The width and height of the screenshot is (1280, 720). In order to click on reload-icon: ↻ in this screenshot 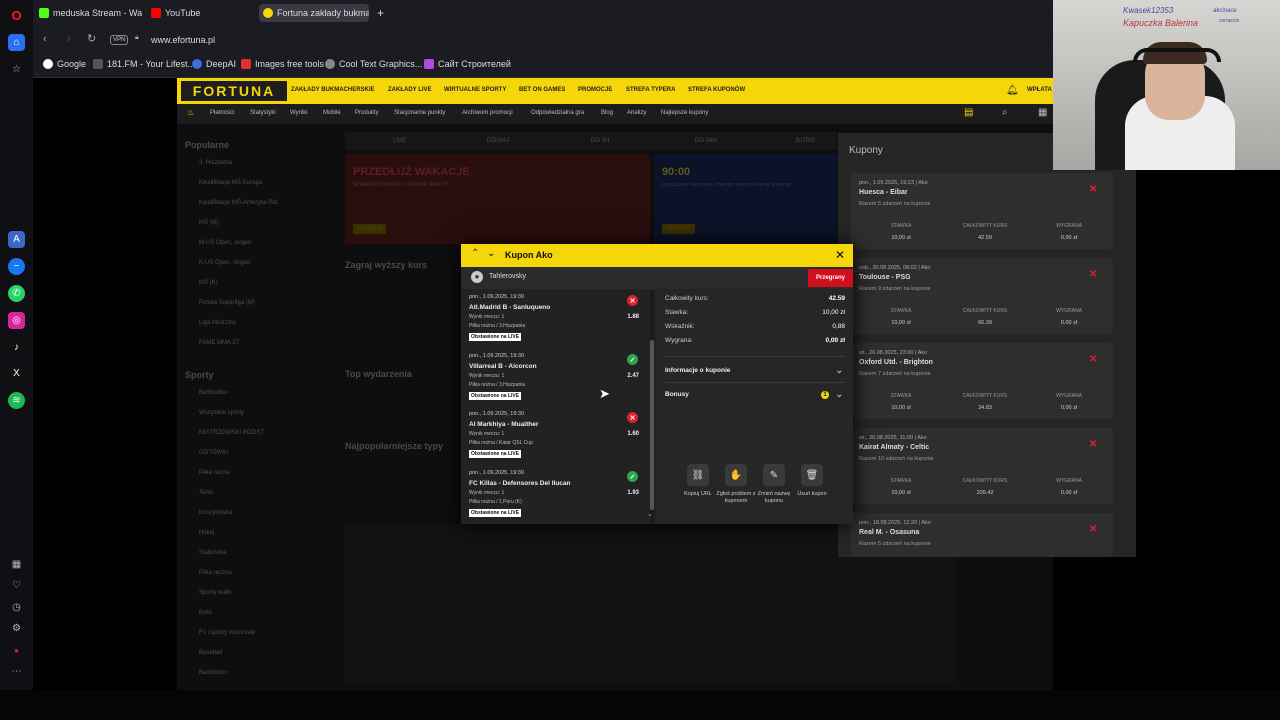, I will do `click(91, 38)`.